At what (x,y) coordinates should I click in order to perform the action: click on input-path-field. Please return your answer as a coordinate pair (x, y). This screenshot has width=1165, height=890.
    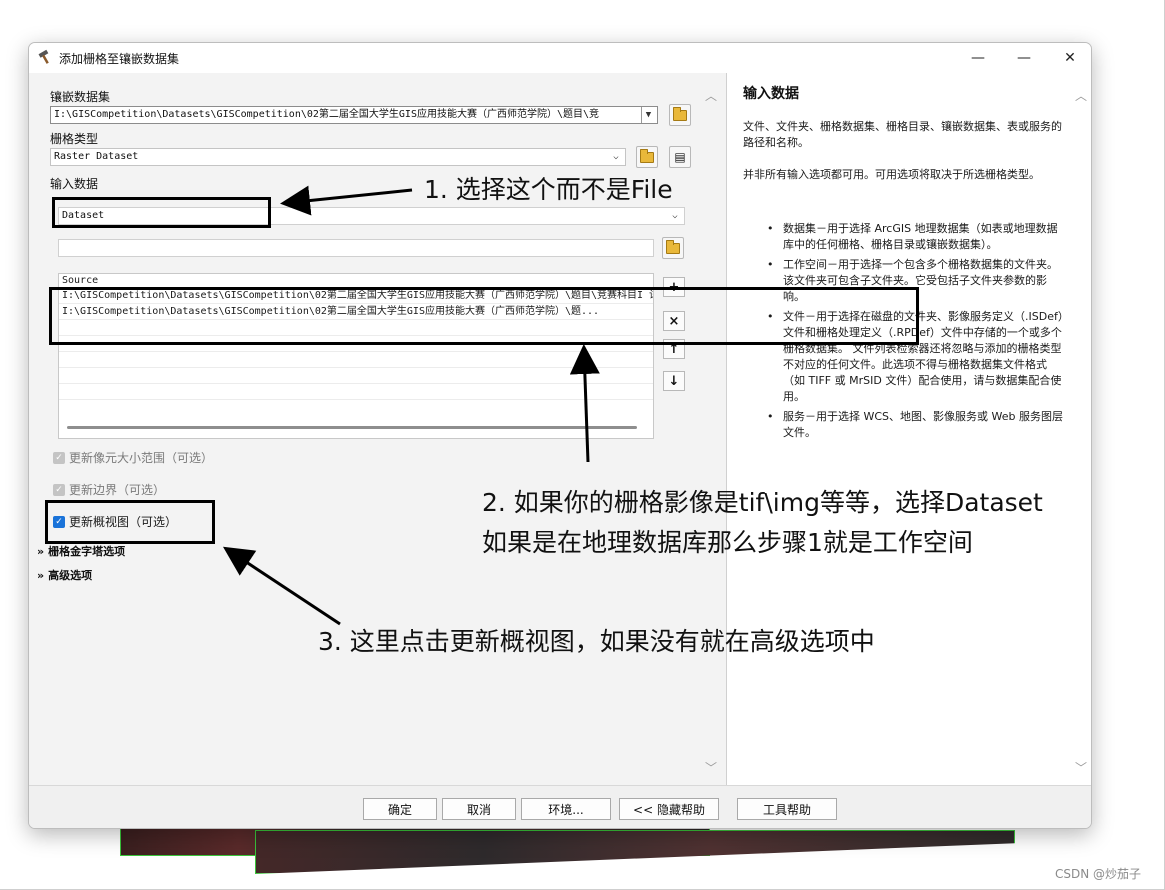
    Looking at the image, I should click on (356, 248).